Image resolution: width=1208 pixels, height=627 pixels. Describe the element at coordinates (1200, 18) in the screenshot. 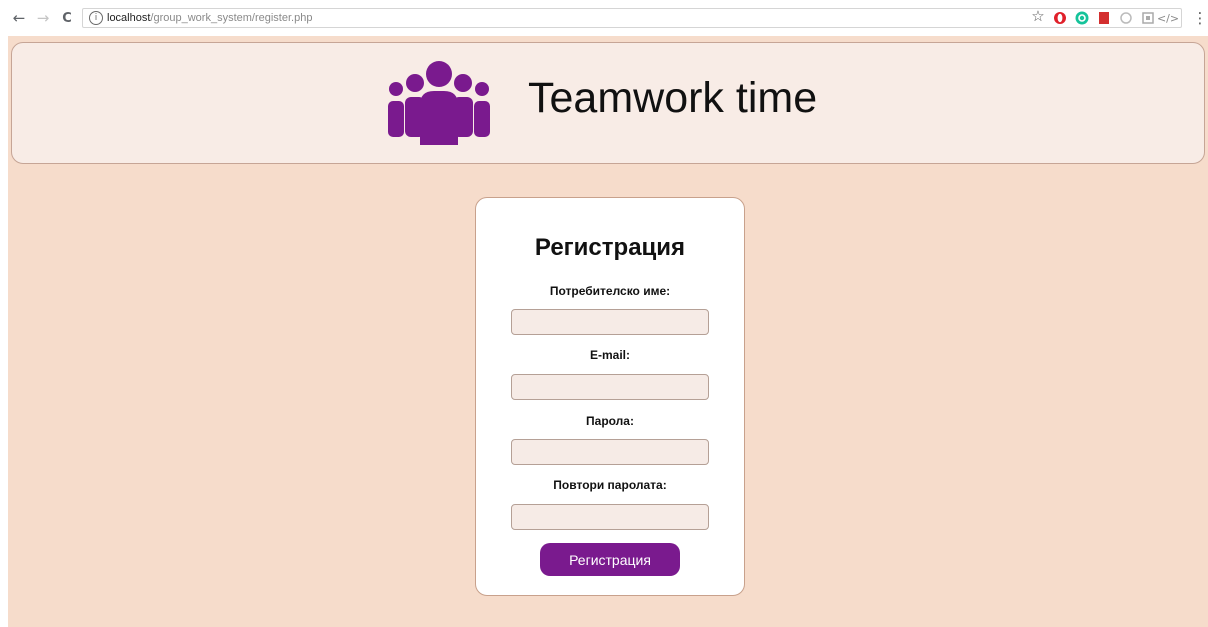

I see `menu-icon: ⋮` at that location.